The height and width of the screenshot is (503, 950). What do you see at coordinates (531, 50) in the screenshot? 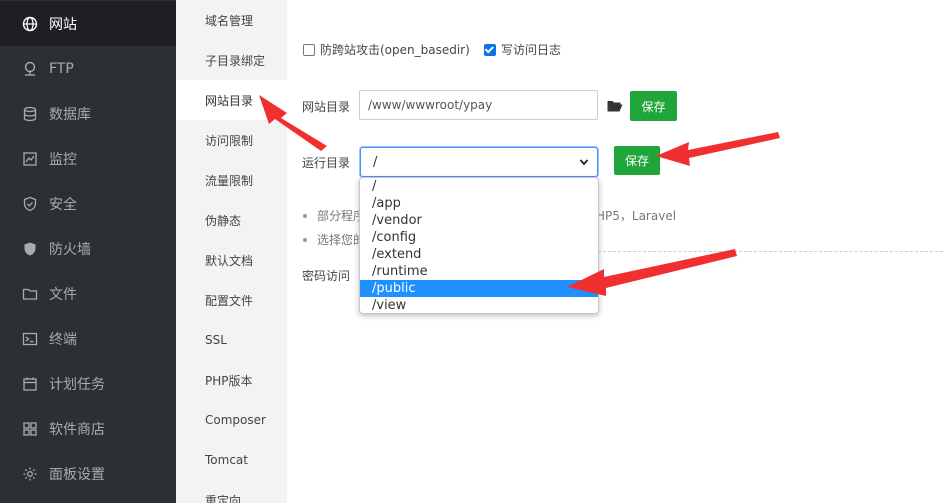
I see `access-log-label: 写访问日志` at bounding box center [531, 50].